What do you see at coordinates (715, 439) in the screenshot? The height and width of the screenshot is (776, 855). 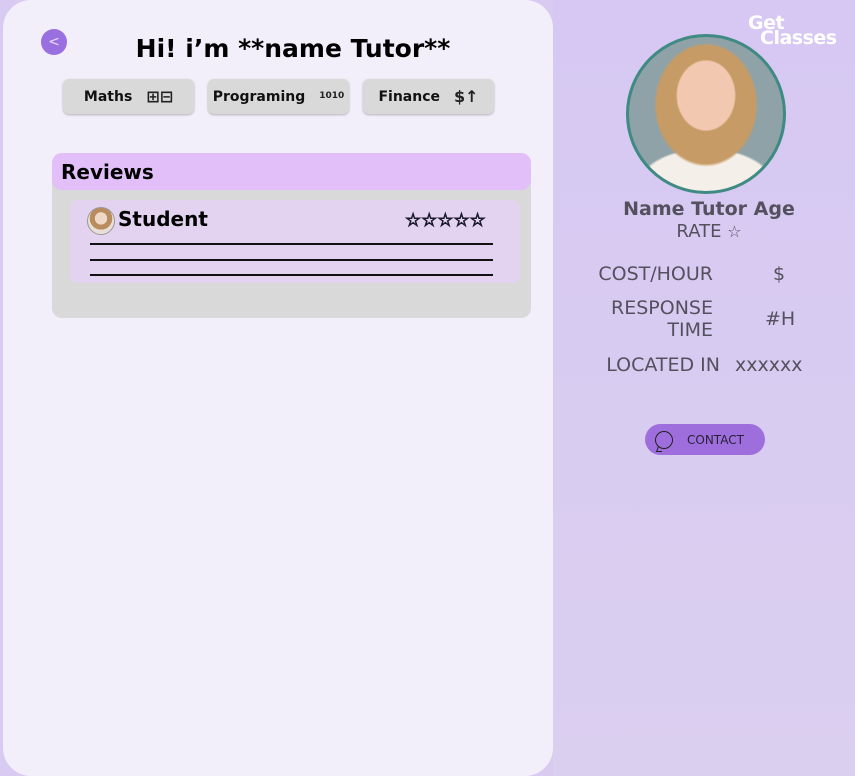 I see `contact-label: CONTACT` at bounding box center [715, 439].